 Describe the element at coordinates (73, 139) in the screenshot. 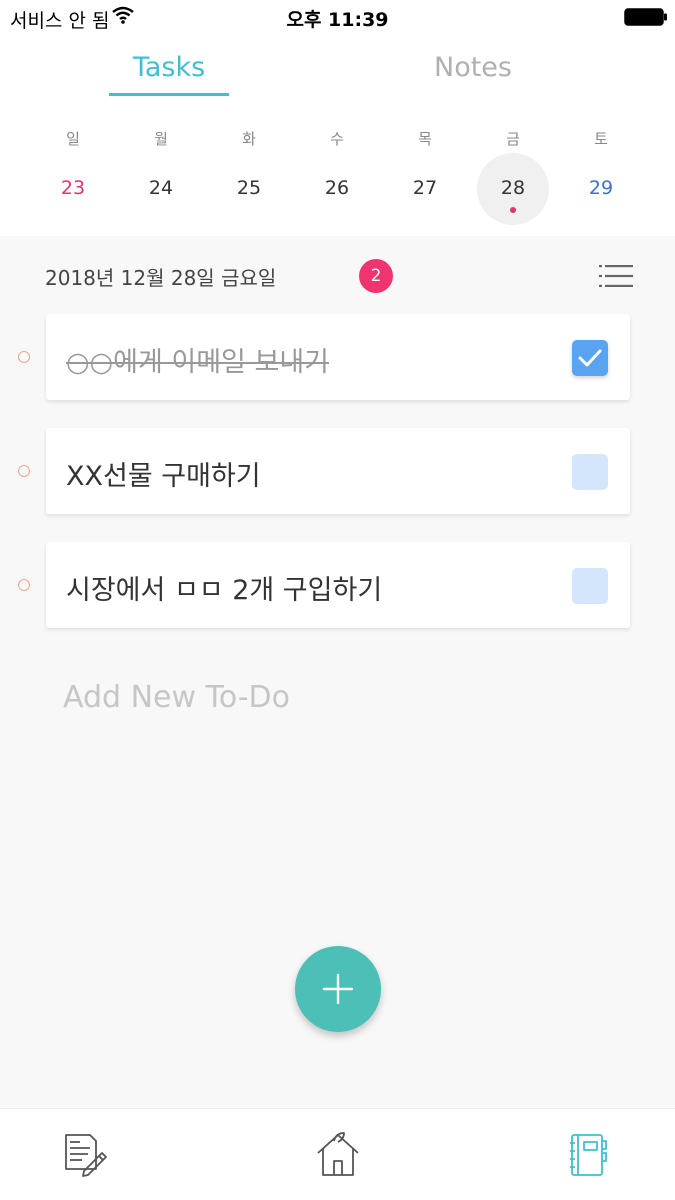

I see `weekday-sun: 일` at that location.